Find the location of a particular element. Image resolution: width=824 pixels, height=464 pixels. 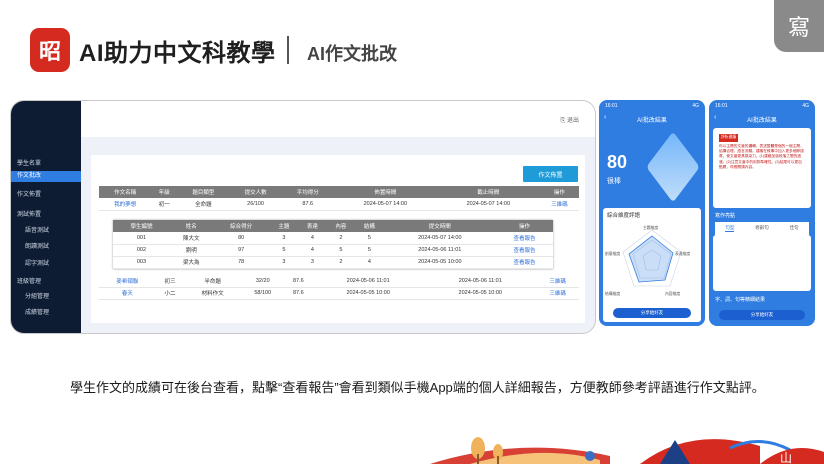

dimension-card: 綜合維度評語 主題維度 表達維度 內容維度 結構維度 創意維度 分享給好友 is located at coordinates (652, 265).